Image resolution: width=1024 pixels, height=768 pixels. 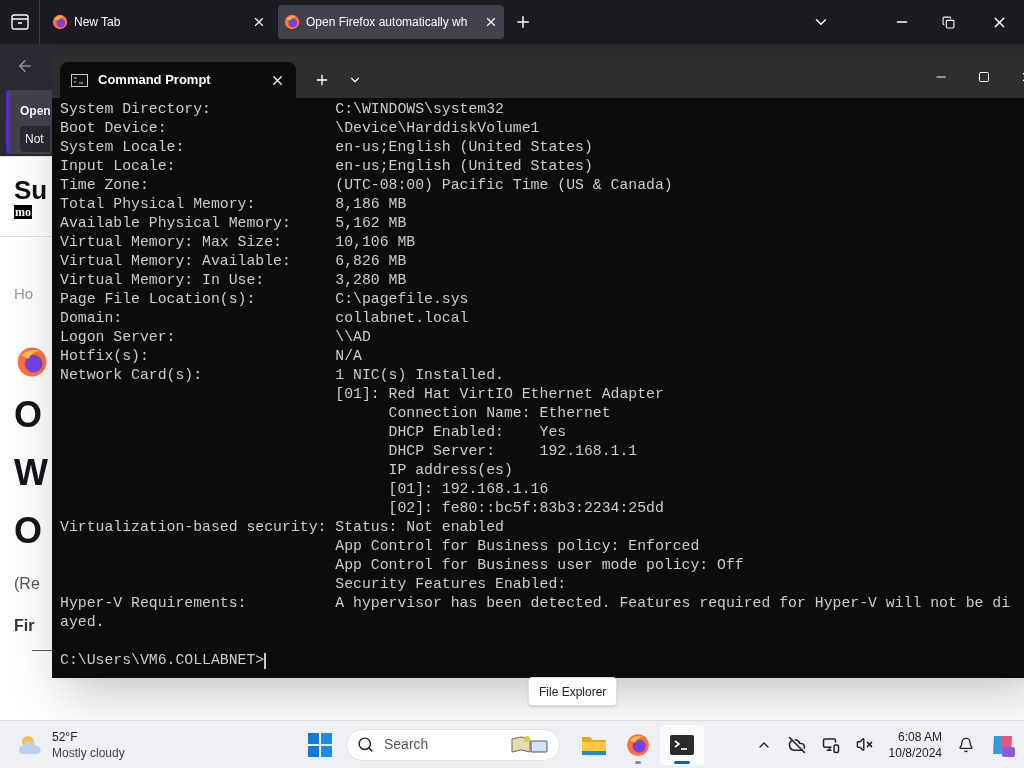 I want to click on tab-title: Command Prompt, so click(x=155, y=80).